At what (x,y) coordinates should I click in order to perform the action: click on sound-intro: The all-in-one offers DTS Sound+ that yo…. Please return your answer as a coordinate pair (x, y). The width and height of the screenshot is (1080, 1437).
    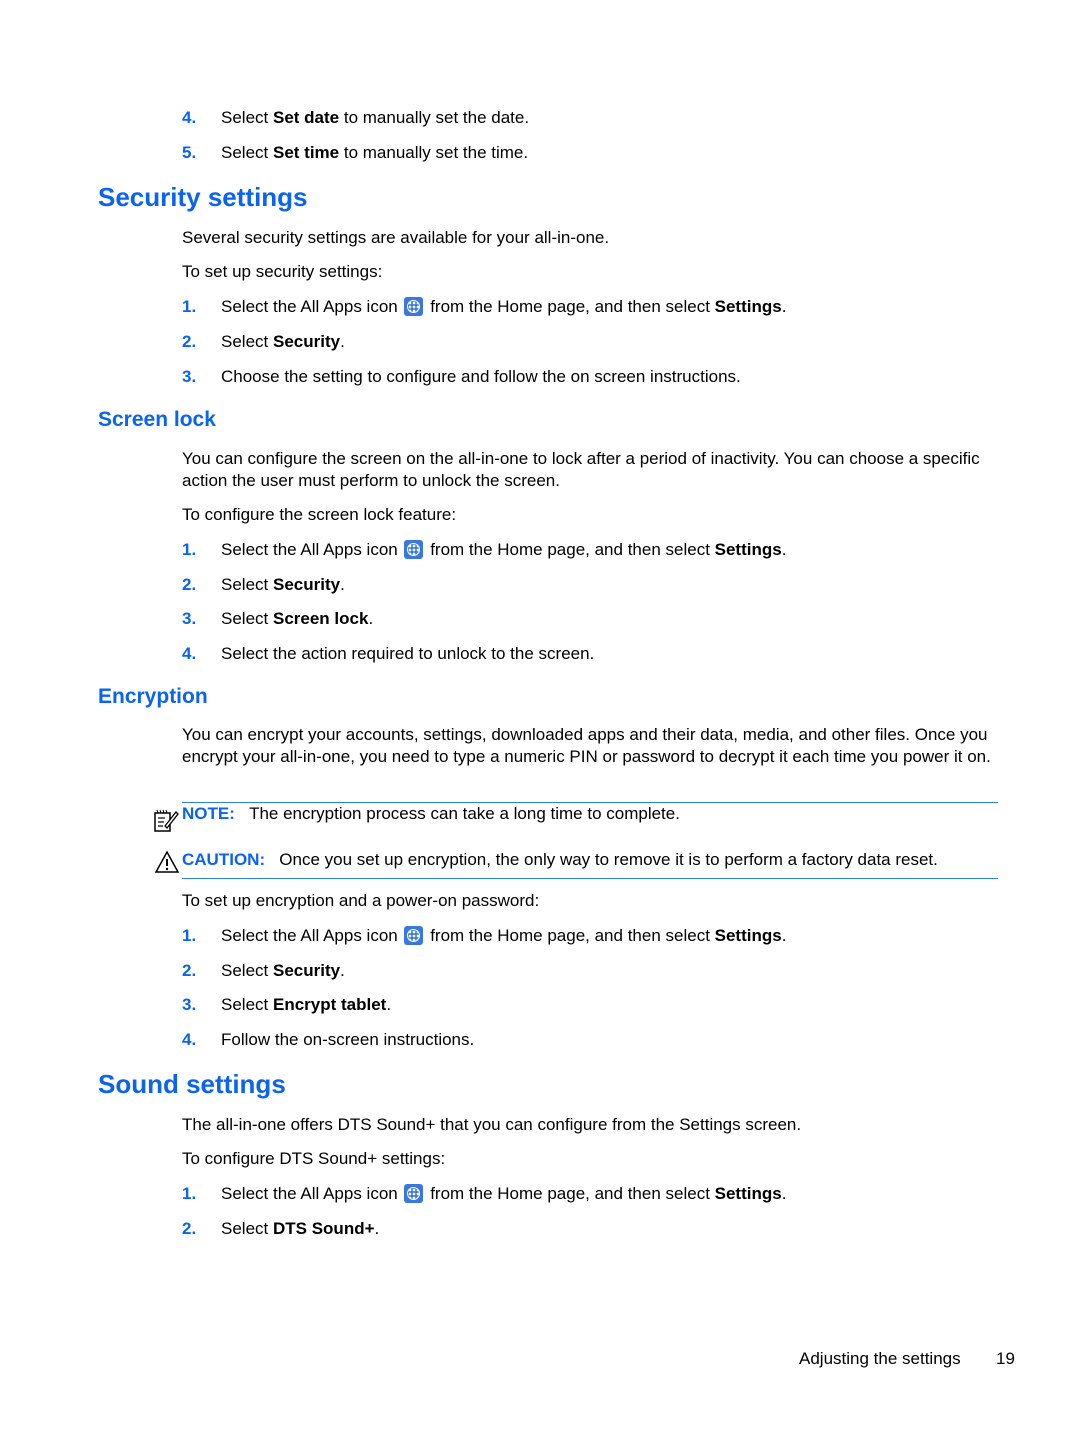
    Looking at the image, I should click on (492, 1124).